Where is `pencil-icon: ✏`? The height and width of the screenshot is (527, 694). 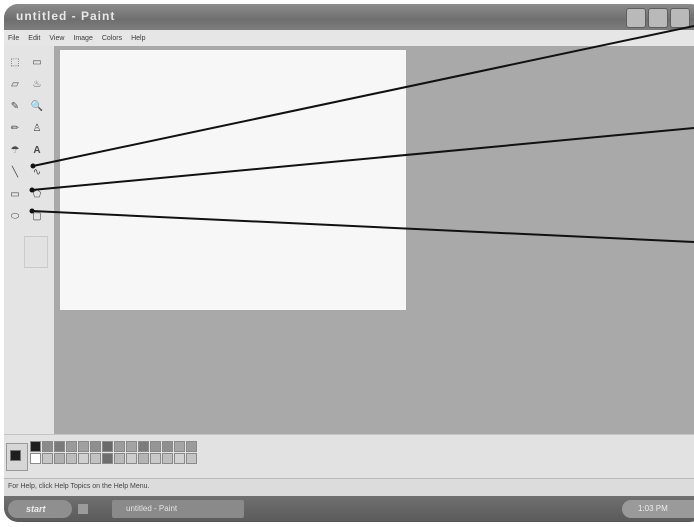
pencil-icon: ✏ is located at coordinates (15, 129).